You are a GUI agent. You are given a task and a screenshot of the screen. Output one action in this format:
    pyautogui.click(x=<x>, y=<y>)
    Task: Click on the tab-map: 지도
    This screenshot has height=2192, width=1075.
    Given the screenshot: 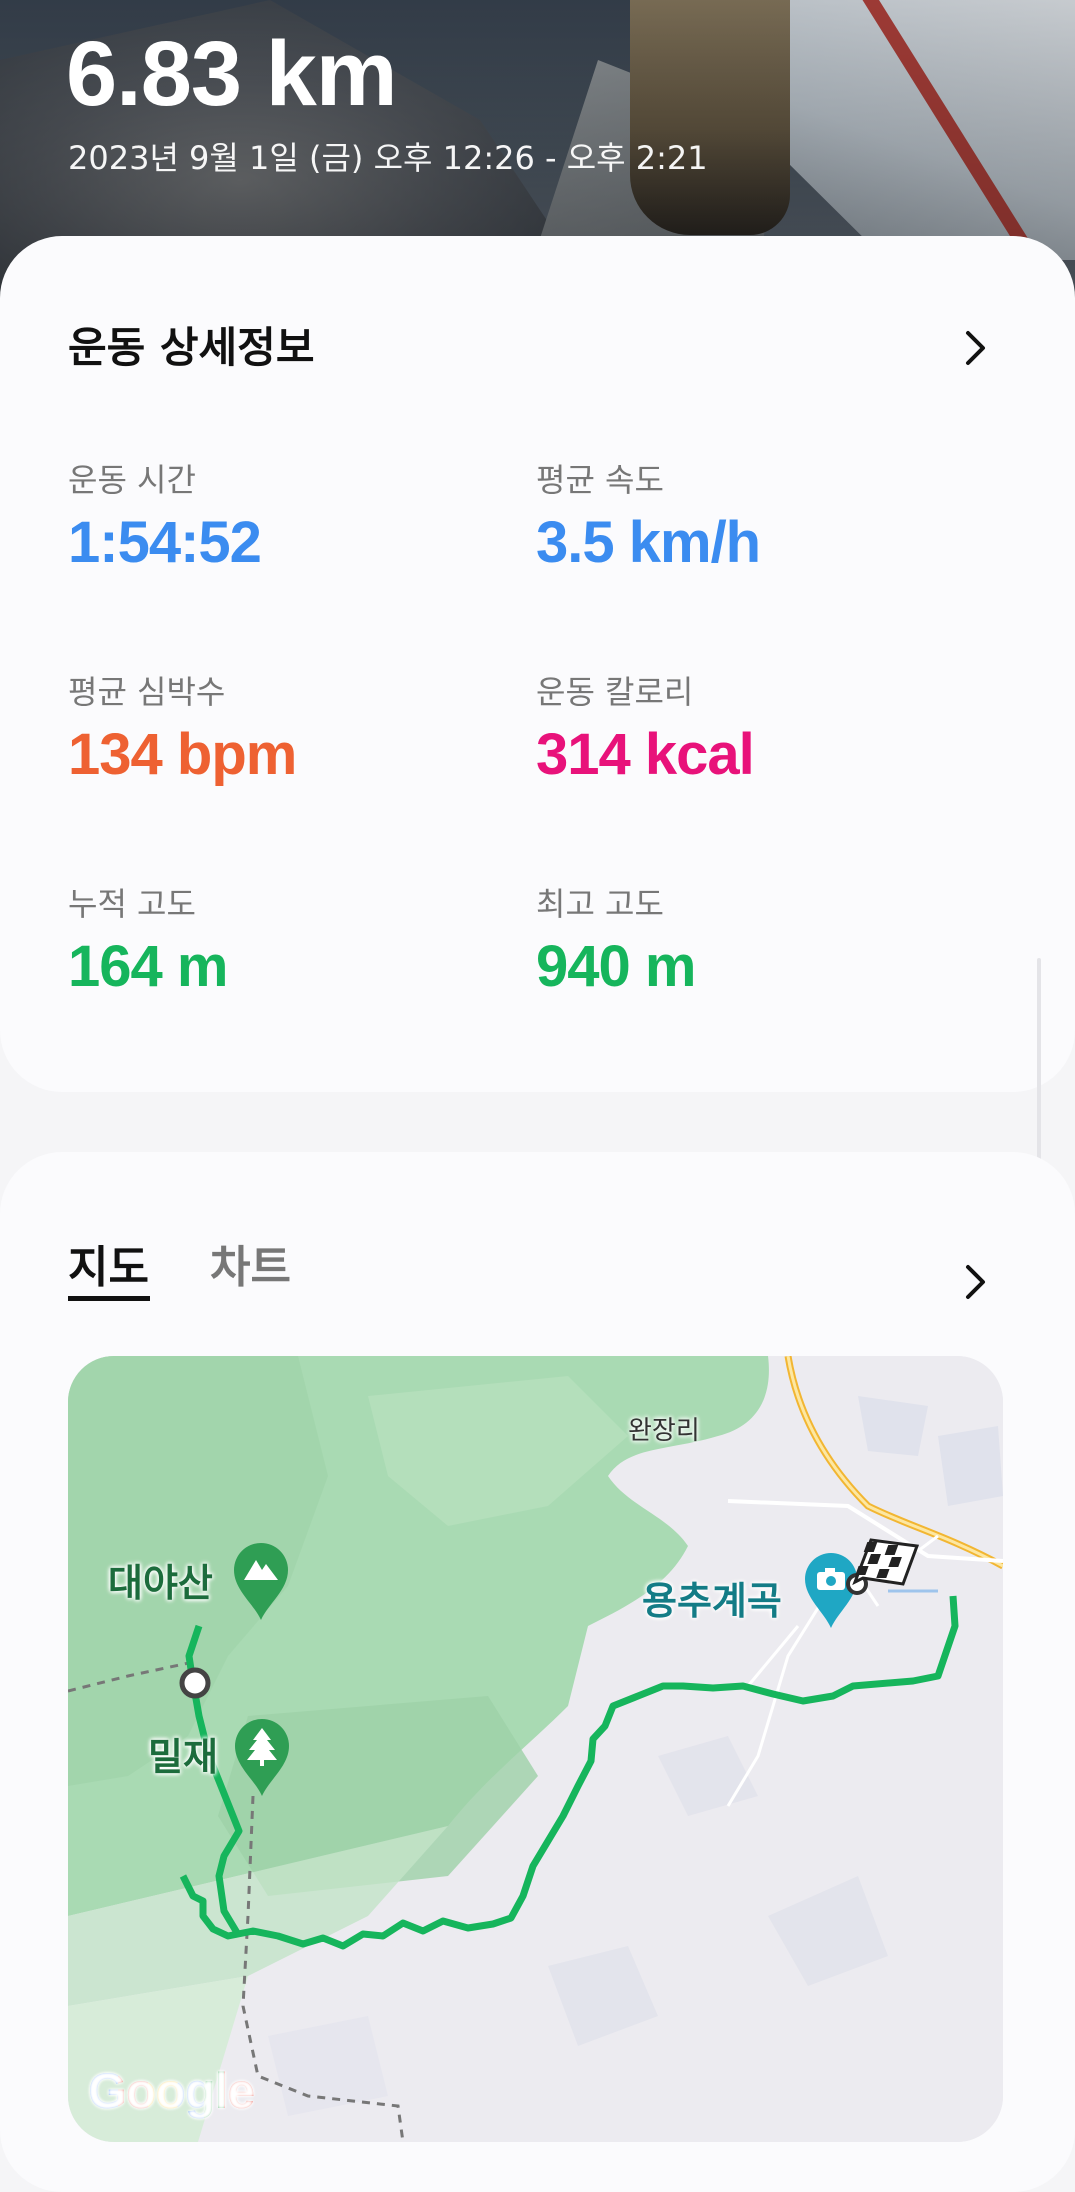 What is the action you would take?
    pyautogui.click(x=108, y=1268)
    